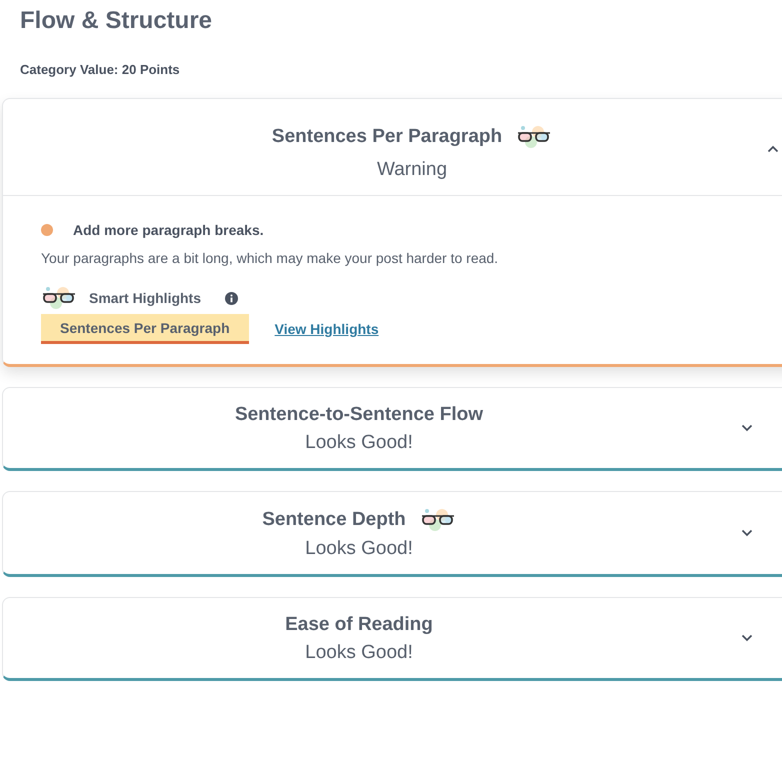  Describe the element at coordinates (116, 21) in the screenshot. I see `page-title: Flow & Structure` at that location.